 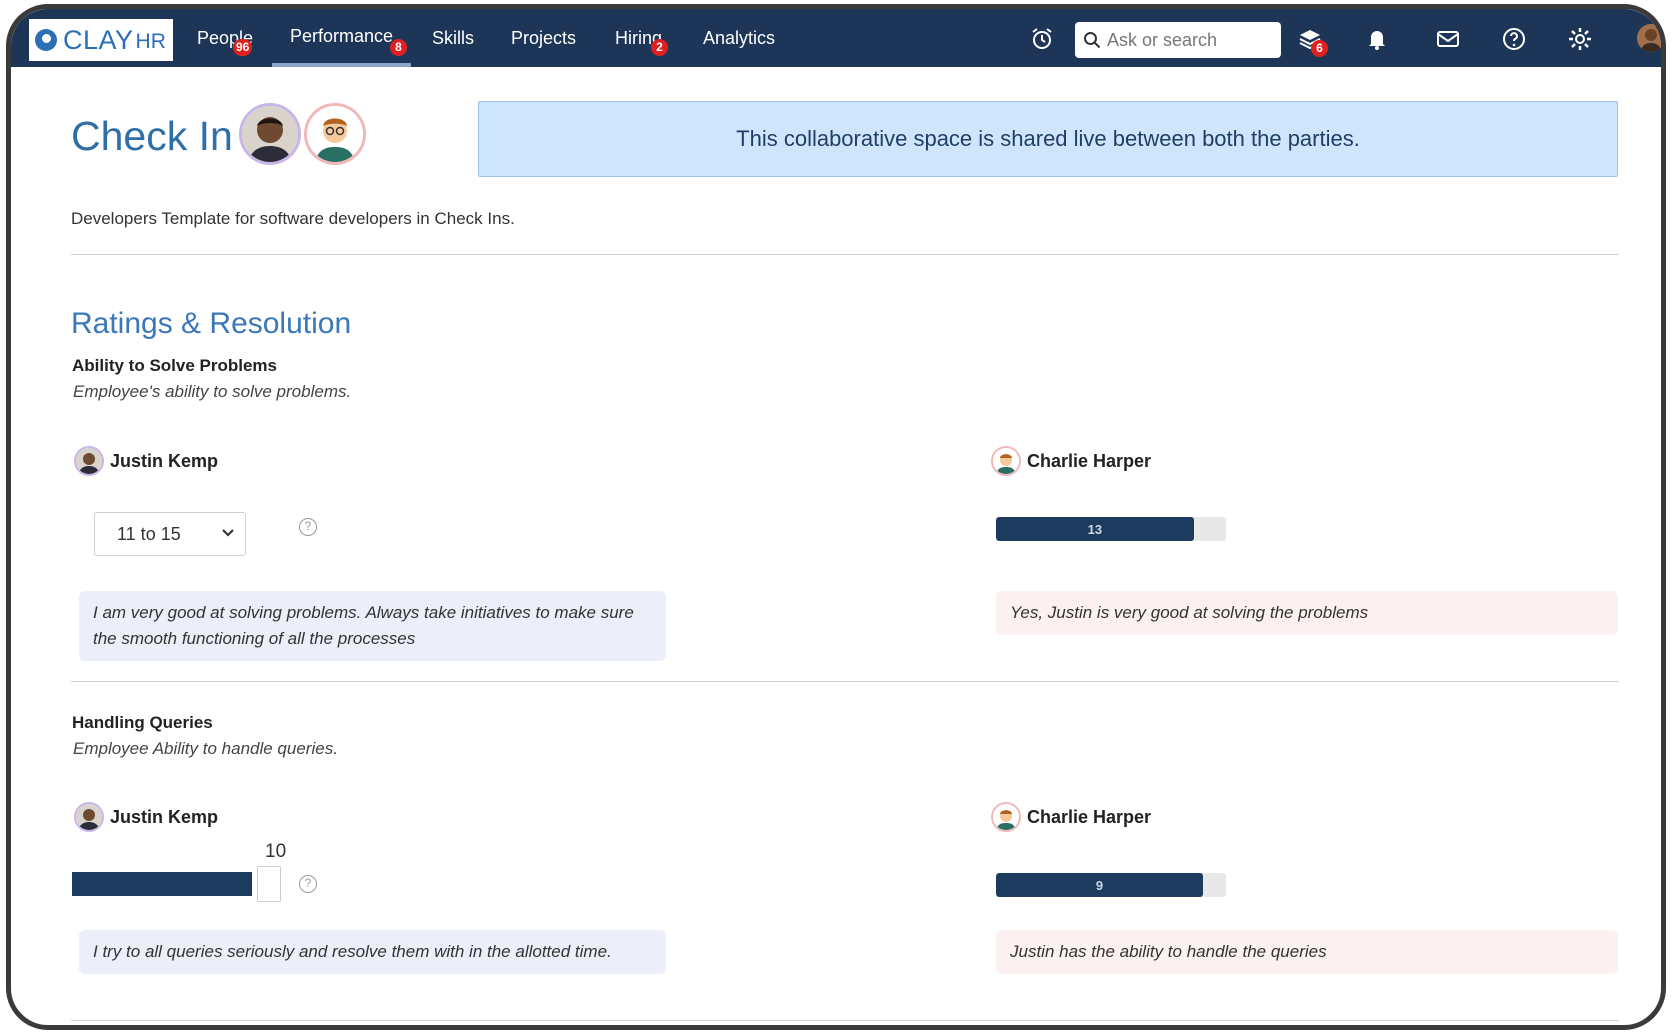 What do you see at coordinates (1580, 39) in the screenshot?
I see `gear-icon` at bounding box center [1580, 39].